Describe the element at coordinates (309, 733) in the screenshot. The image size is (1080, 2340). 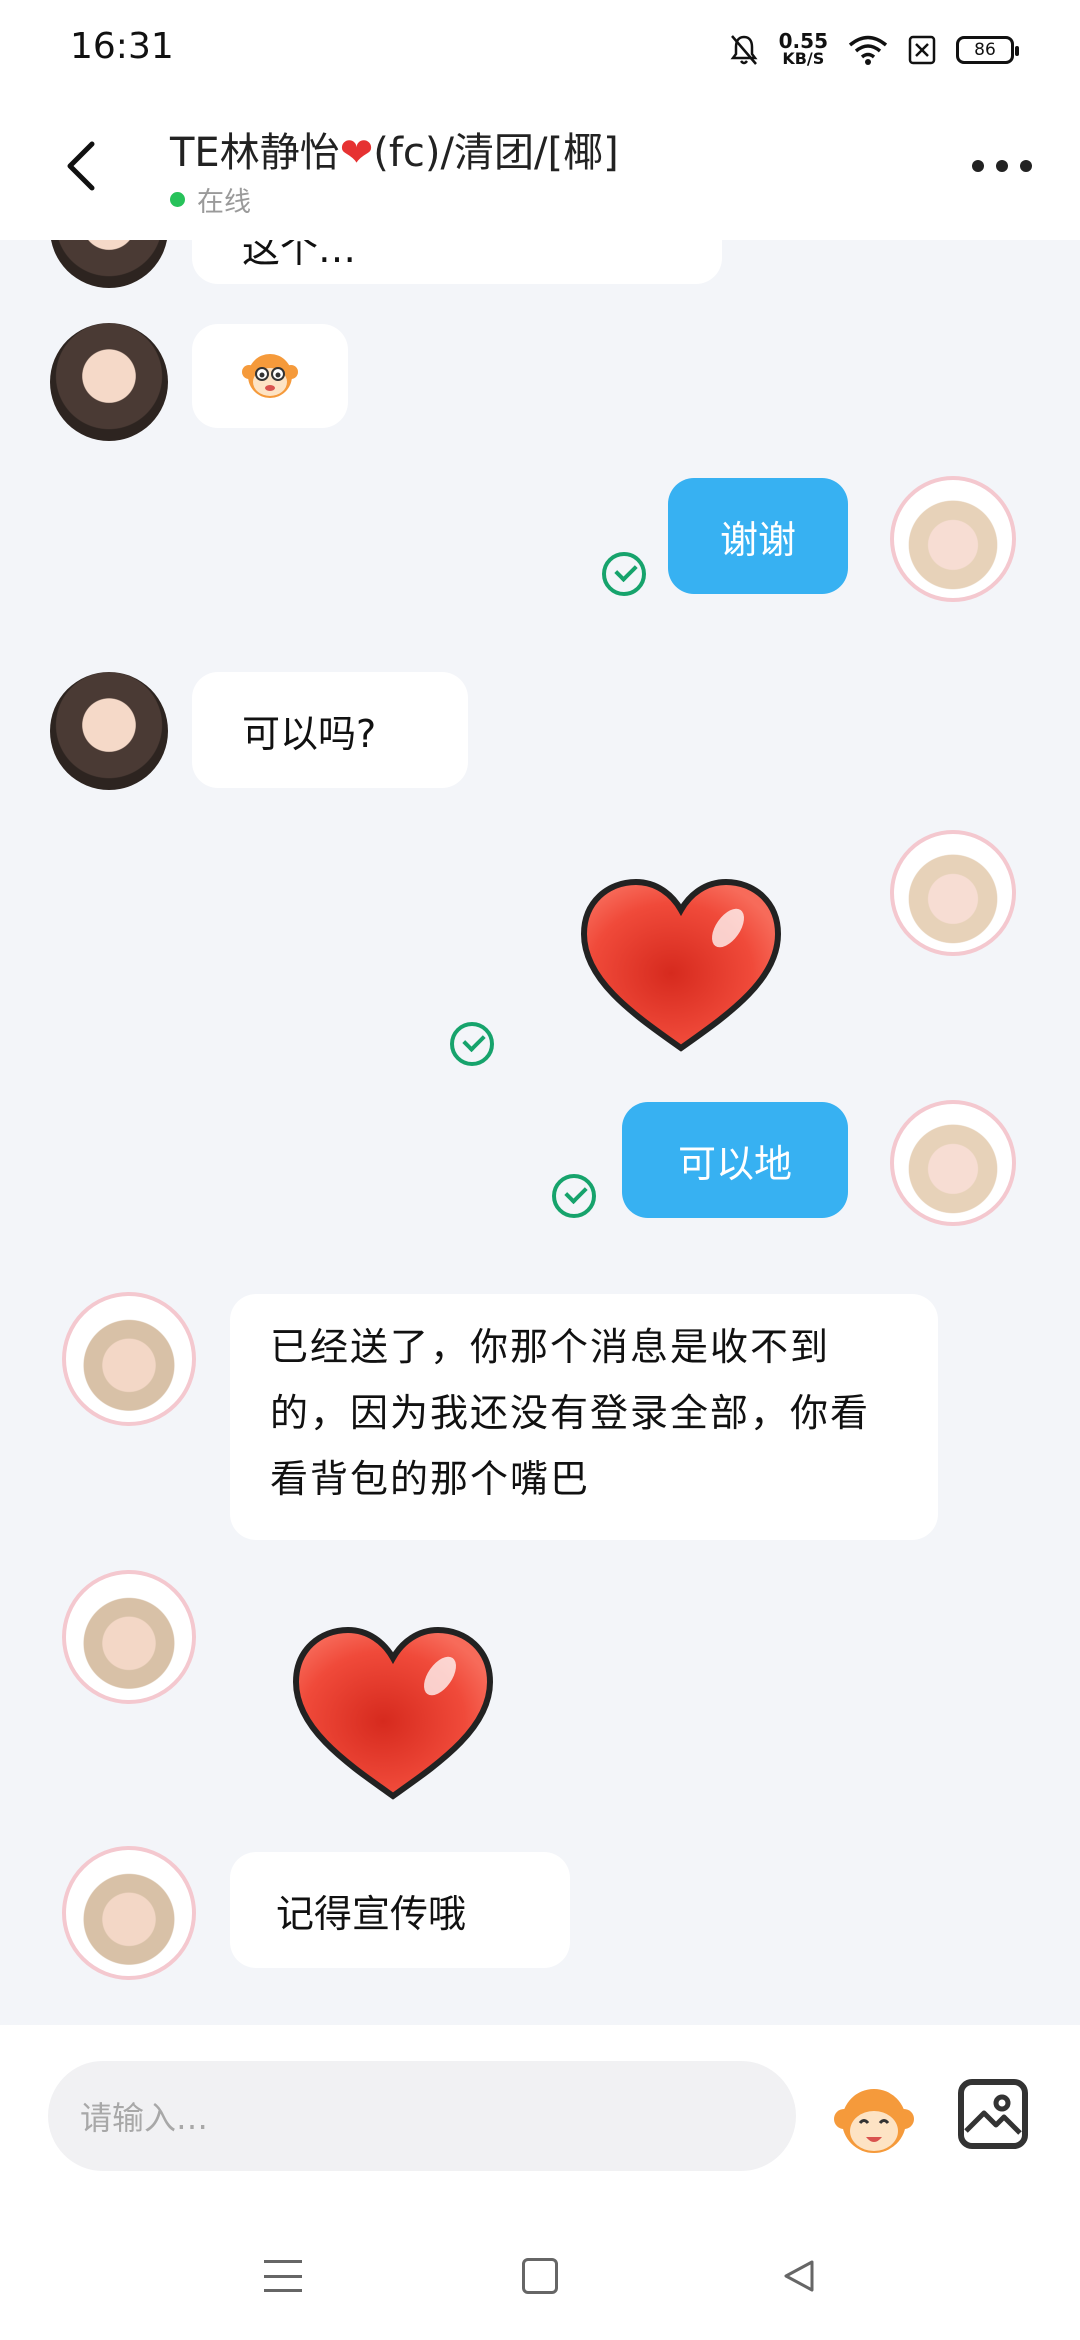
I see `message-text: 可以吗?` at that location.